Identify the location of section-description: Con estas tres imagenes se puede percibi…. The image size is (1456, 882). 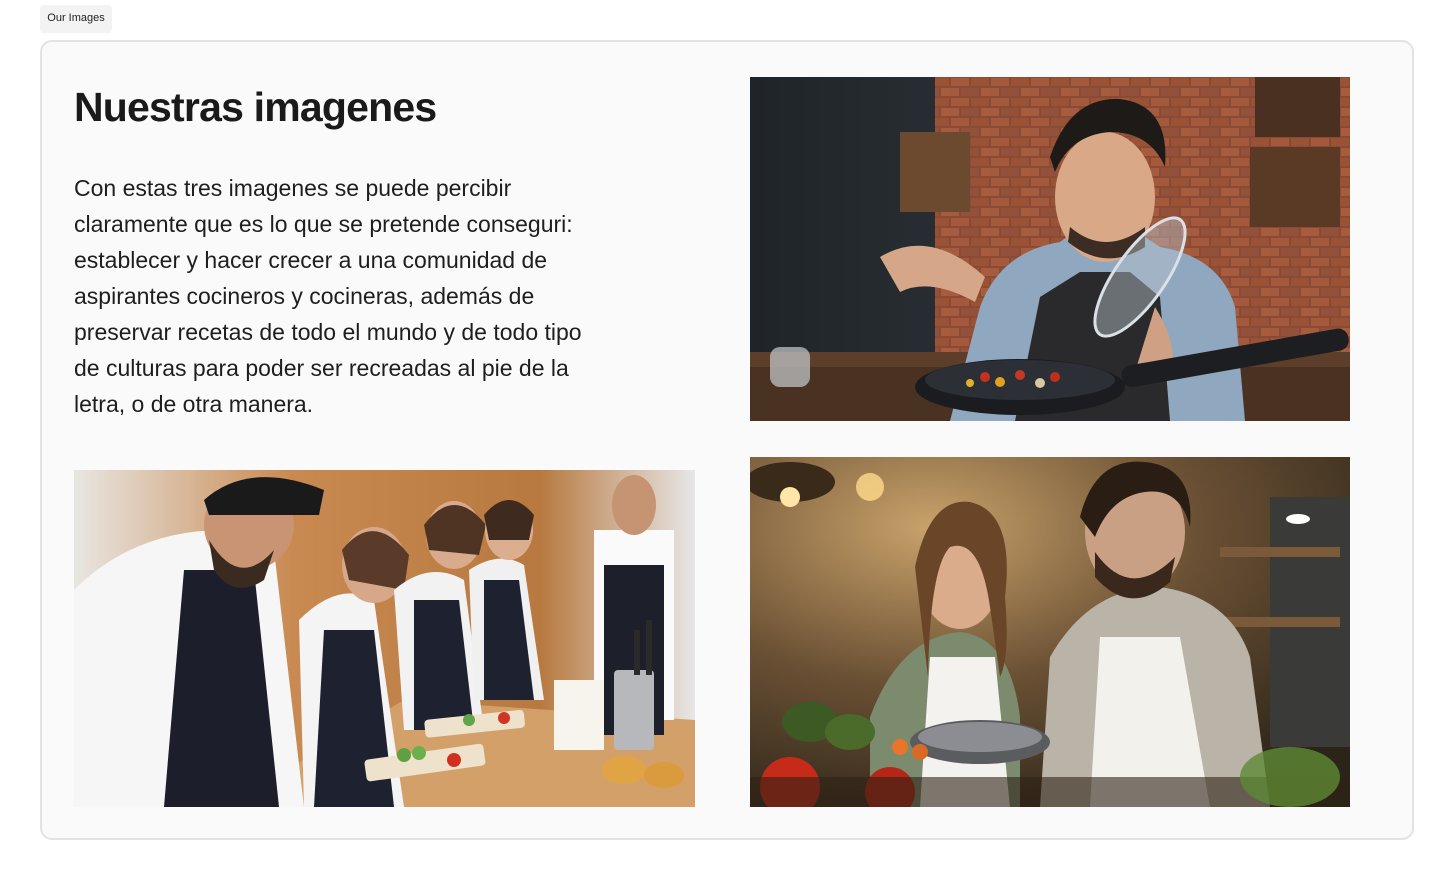
(328, 296).